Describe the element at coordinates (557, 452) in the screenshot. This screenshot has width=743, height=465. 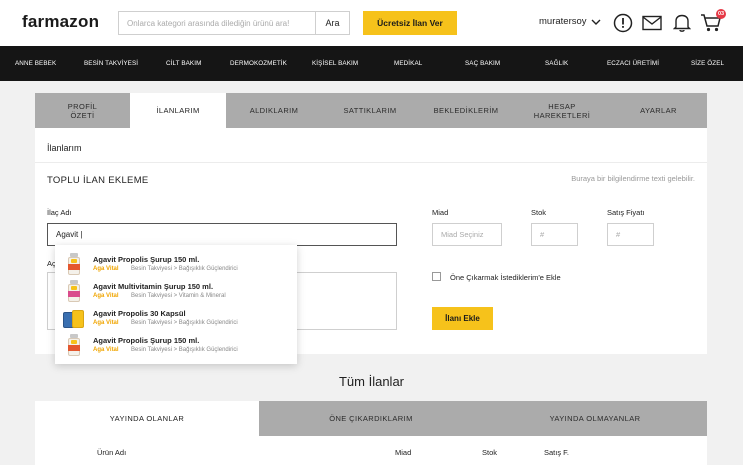
I see `column-header-price: Satış F.` at that location.